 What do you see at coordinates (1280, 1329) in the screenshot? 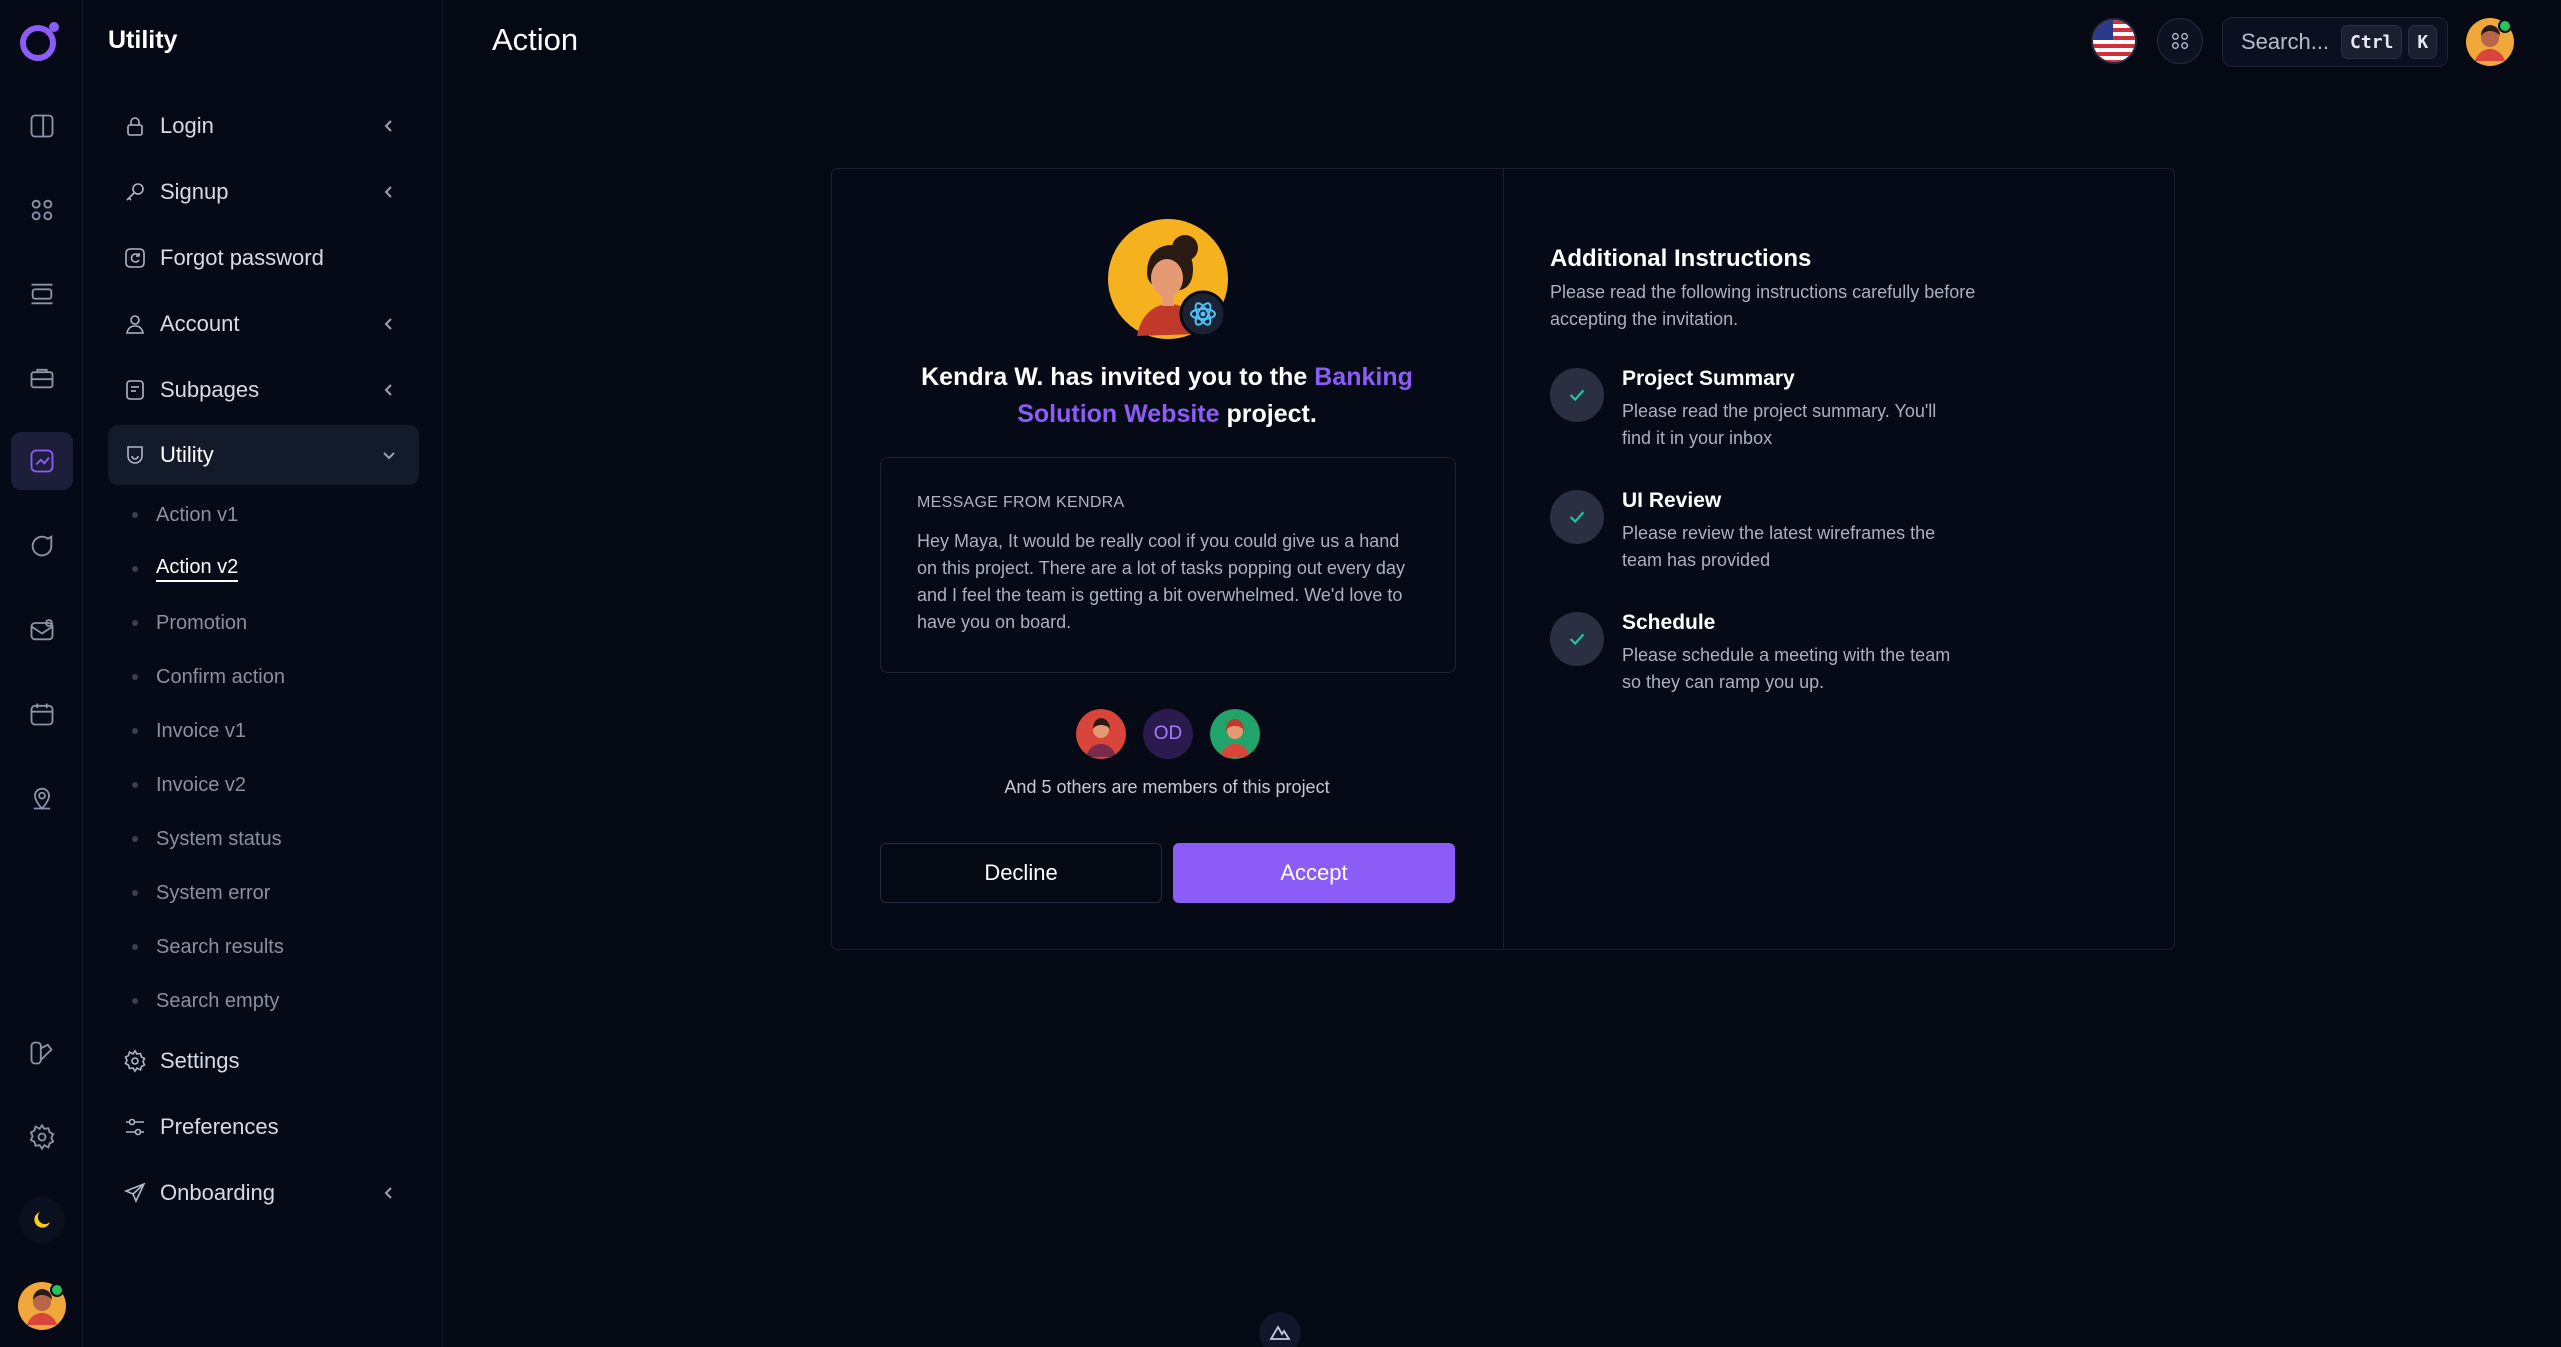
I see `nuxt-devtools-icon` at bounding box center [1280, 1329].